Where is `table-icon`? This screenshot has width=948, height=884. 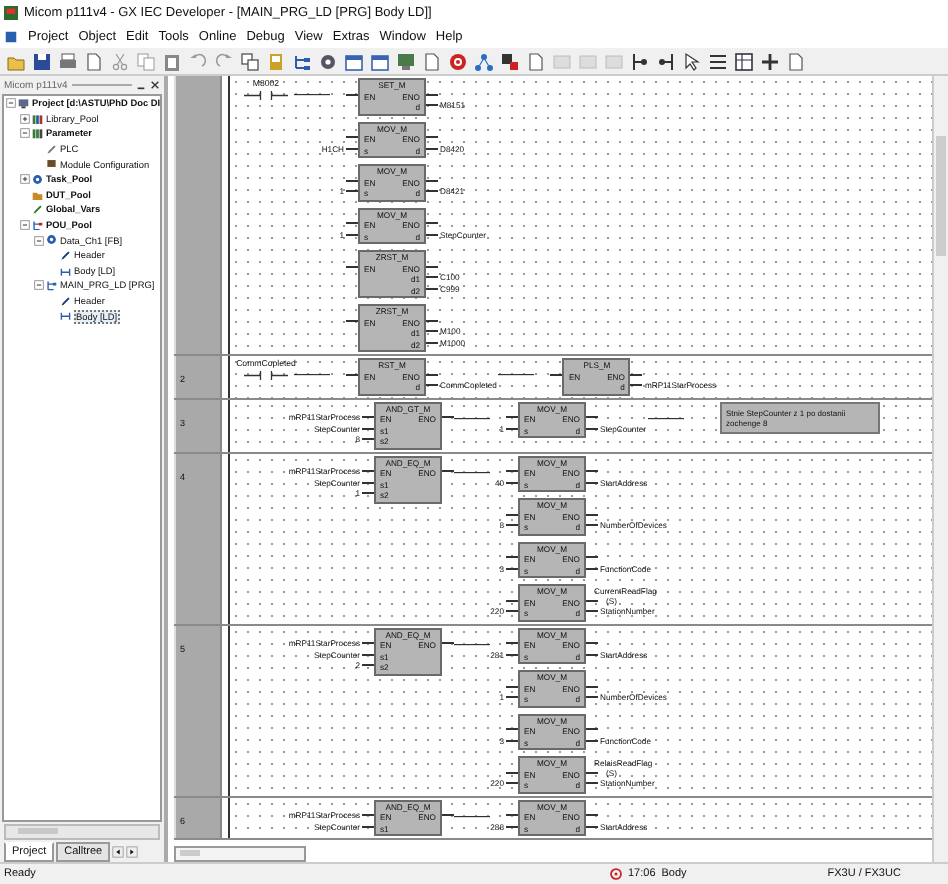 table-icon is located at coordinates (744, 61).